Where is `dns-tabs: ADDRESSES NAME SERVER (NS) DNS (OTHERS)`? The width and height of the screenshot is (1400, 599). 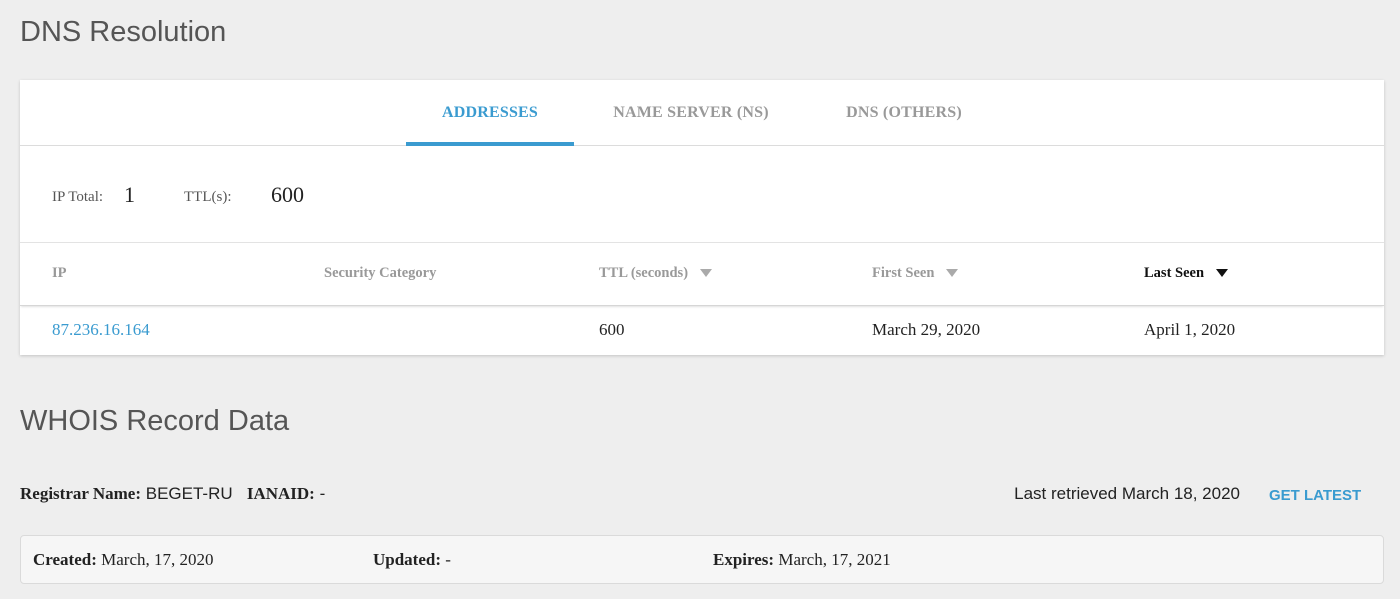 dns-tabs: ADDRESSES NAME SERVER (NS) DNS (OTHERS) is located at coordinates (702, 113).